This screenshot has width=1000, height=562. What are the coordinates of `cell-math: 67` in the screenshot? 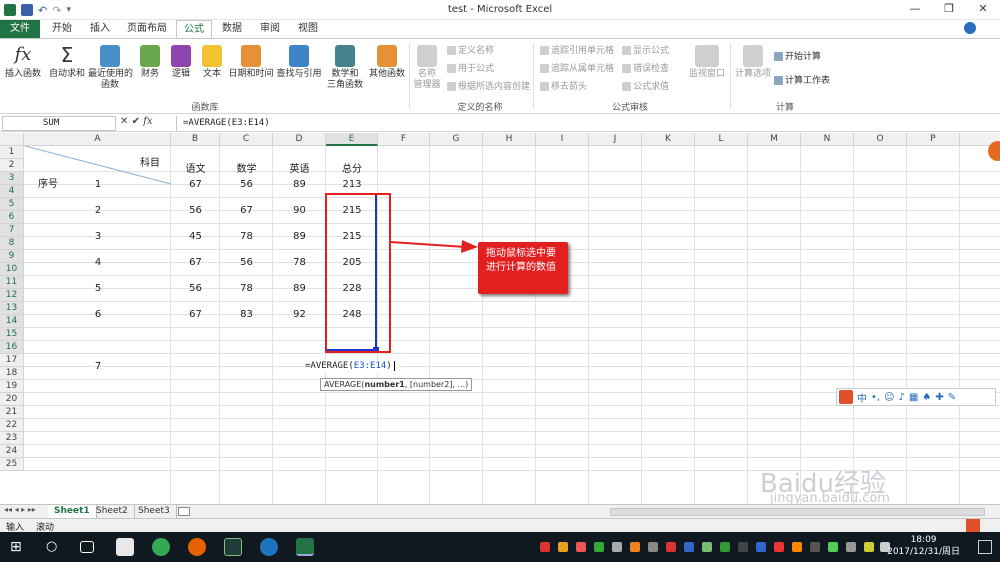 It's located at (246, 210).